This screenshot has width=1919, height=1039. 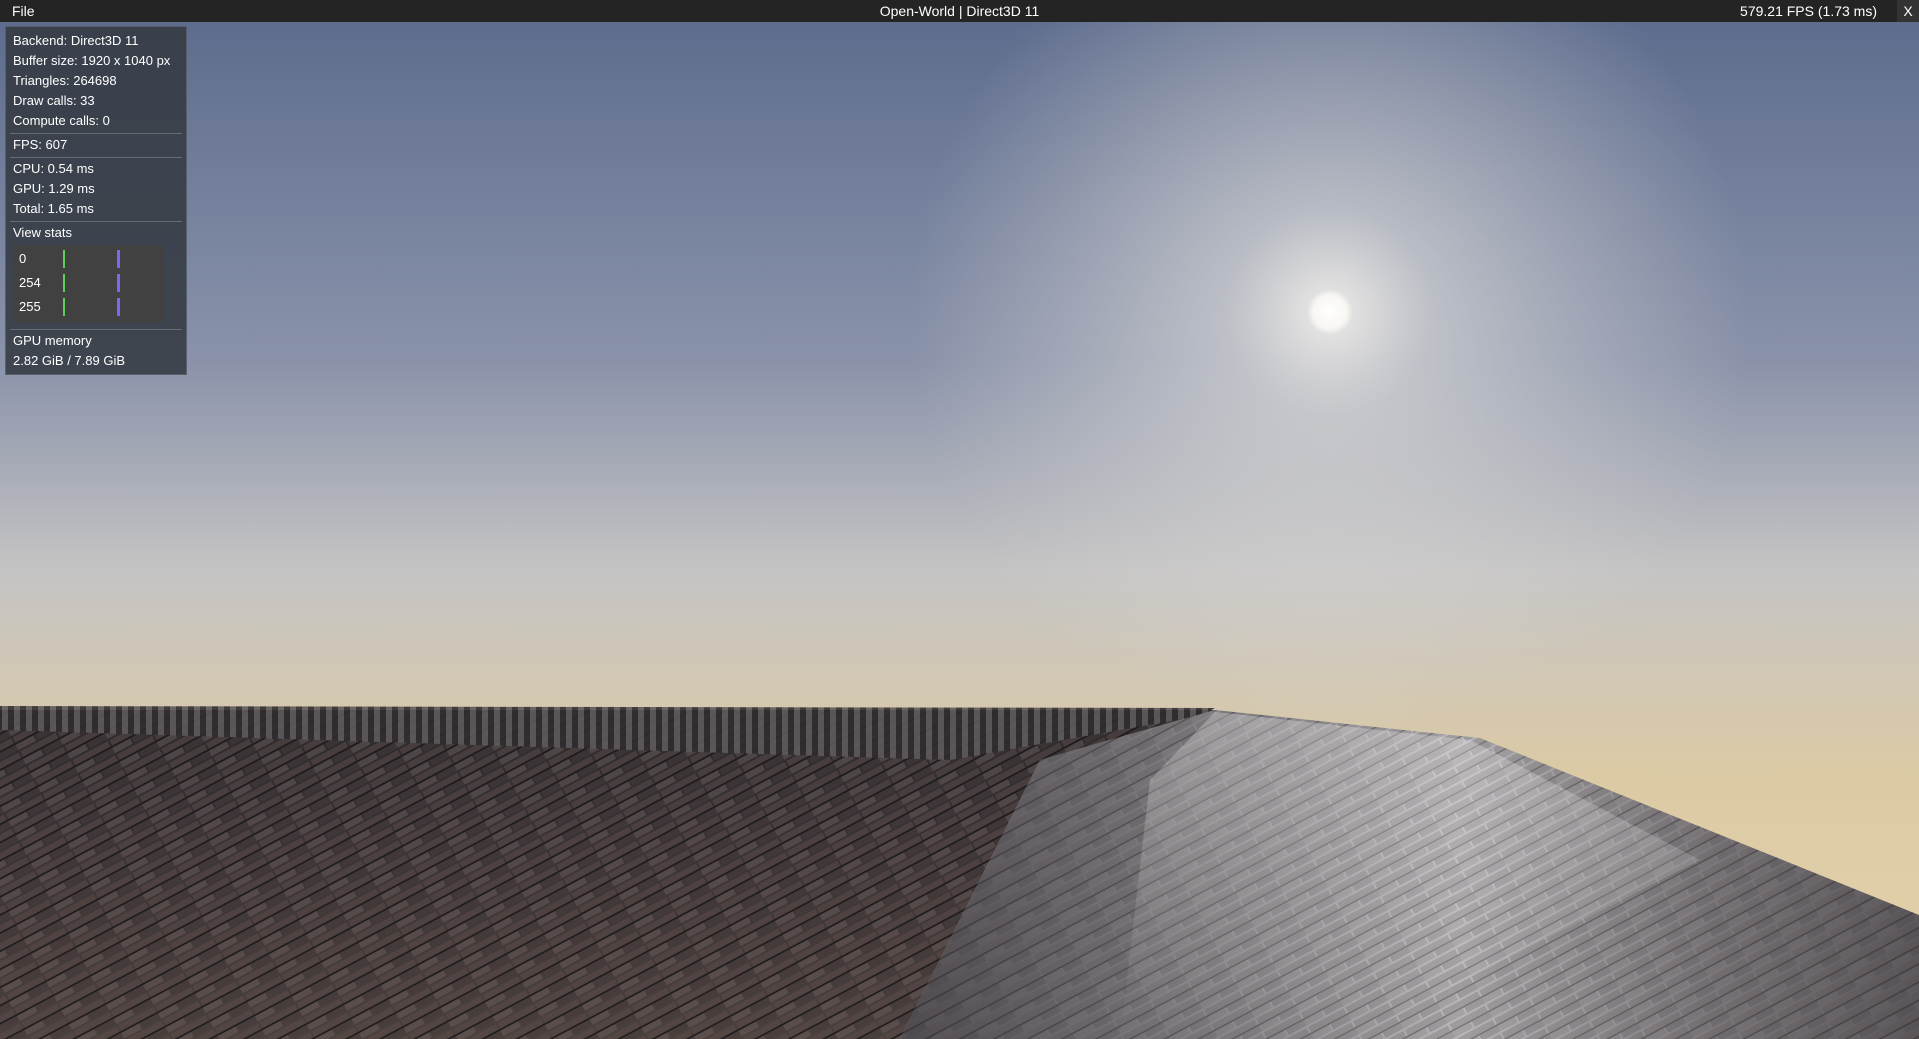 I want to click on cpu-stat: CPU: 0.54 ms, so click(x=53, y=168).